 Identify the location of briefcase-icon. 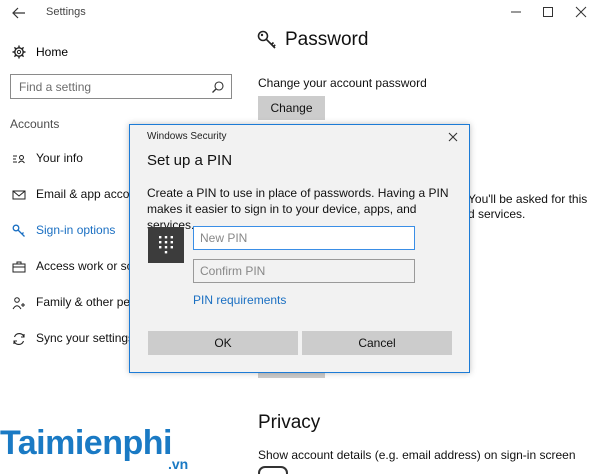
(19, 267).